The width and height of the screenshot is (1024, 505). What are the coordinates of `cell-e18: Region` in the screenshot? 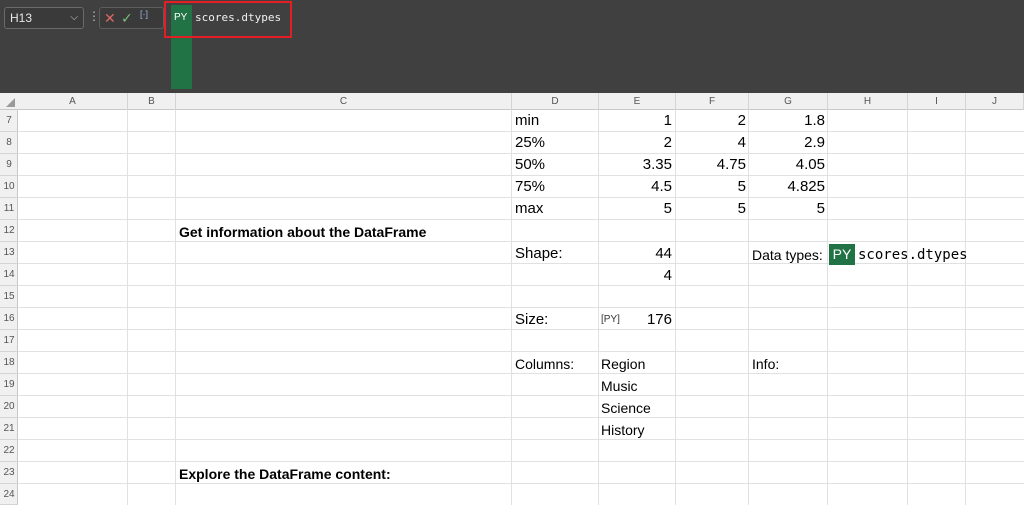 It's located at (623, 364).